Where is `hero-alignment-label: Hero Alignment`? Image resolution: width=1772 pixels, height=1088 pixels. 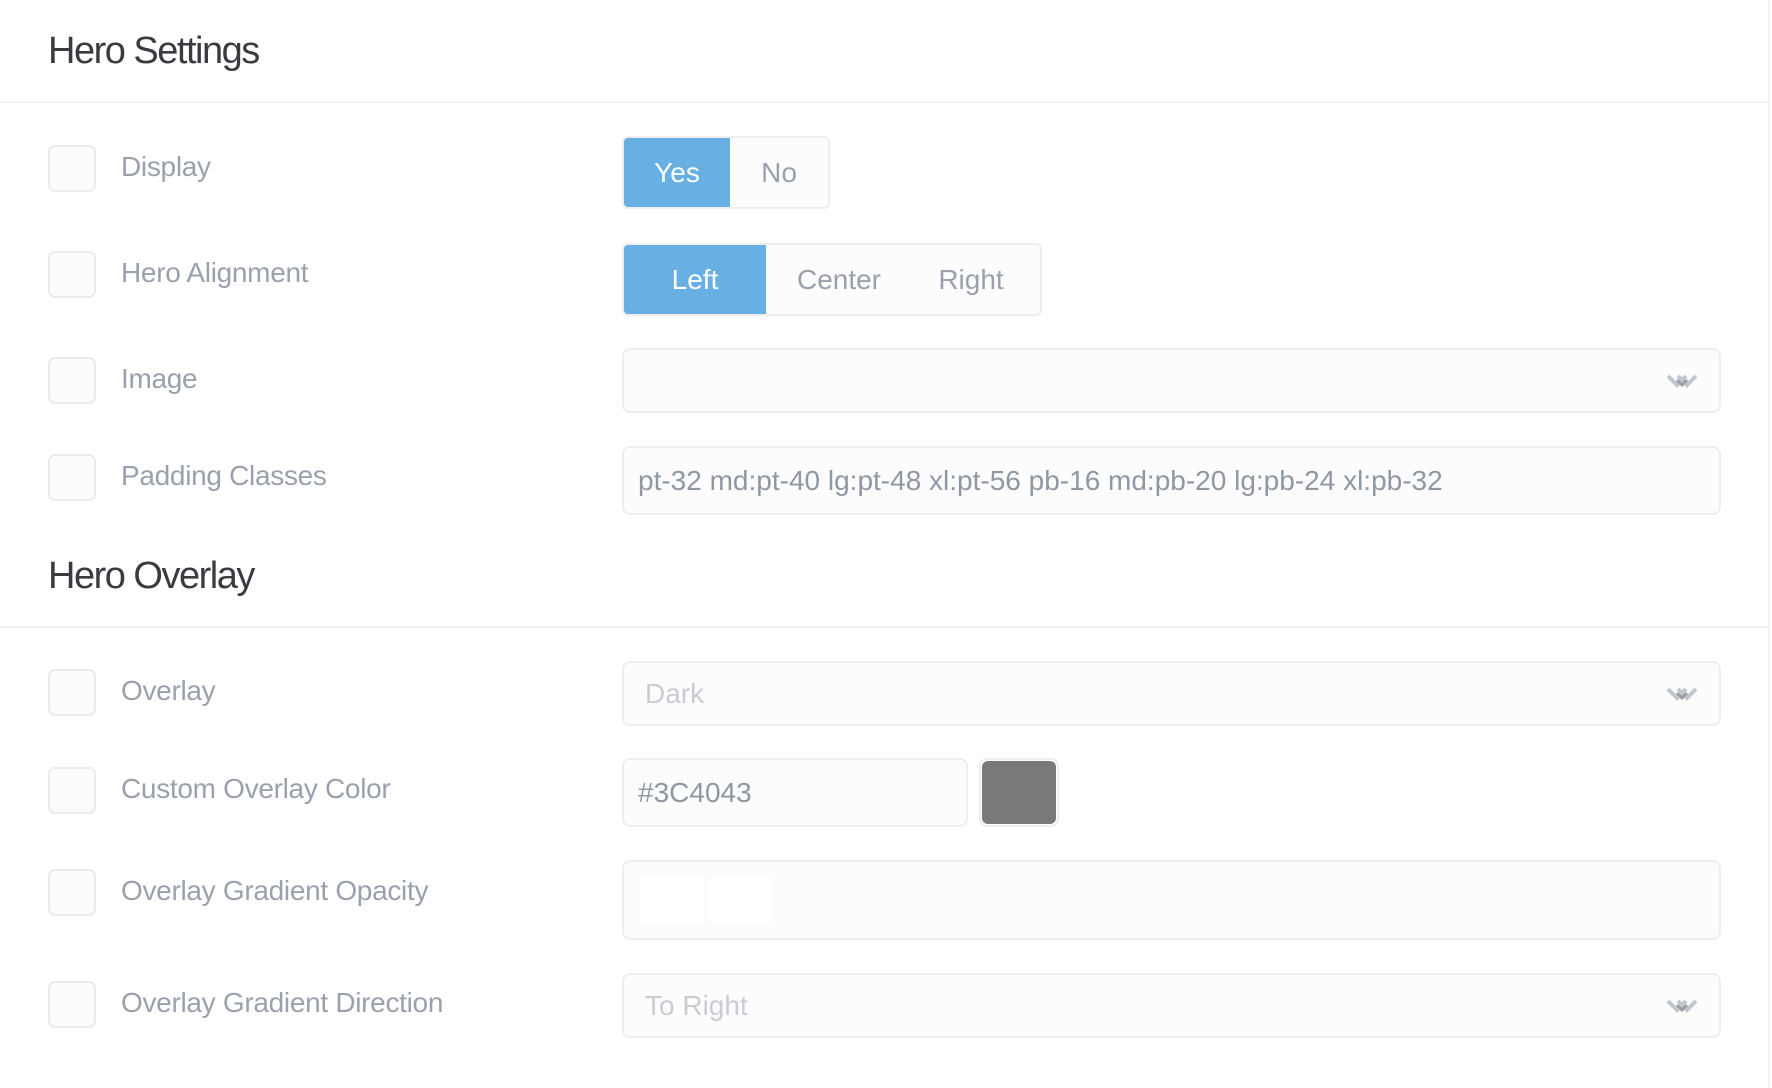 hero-alignment-label: Hero Alignment is located at coordinates (215, 272).